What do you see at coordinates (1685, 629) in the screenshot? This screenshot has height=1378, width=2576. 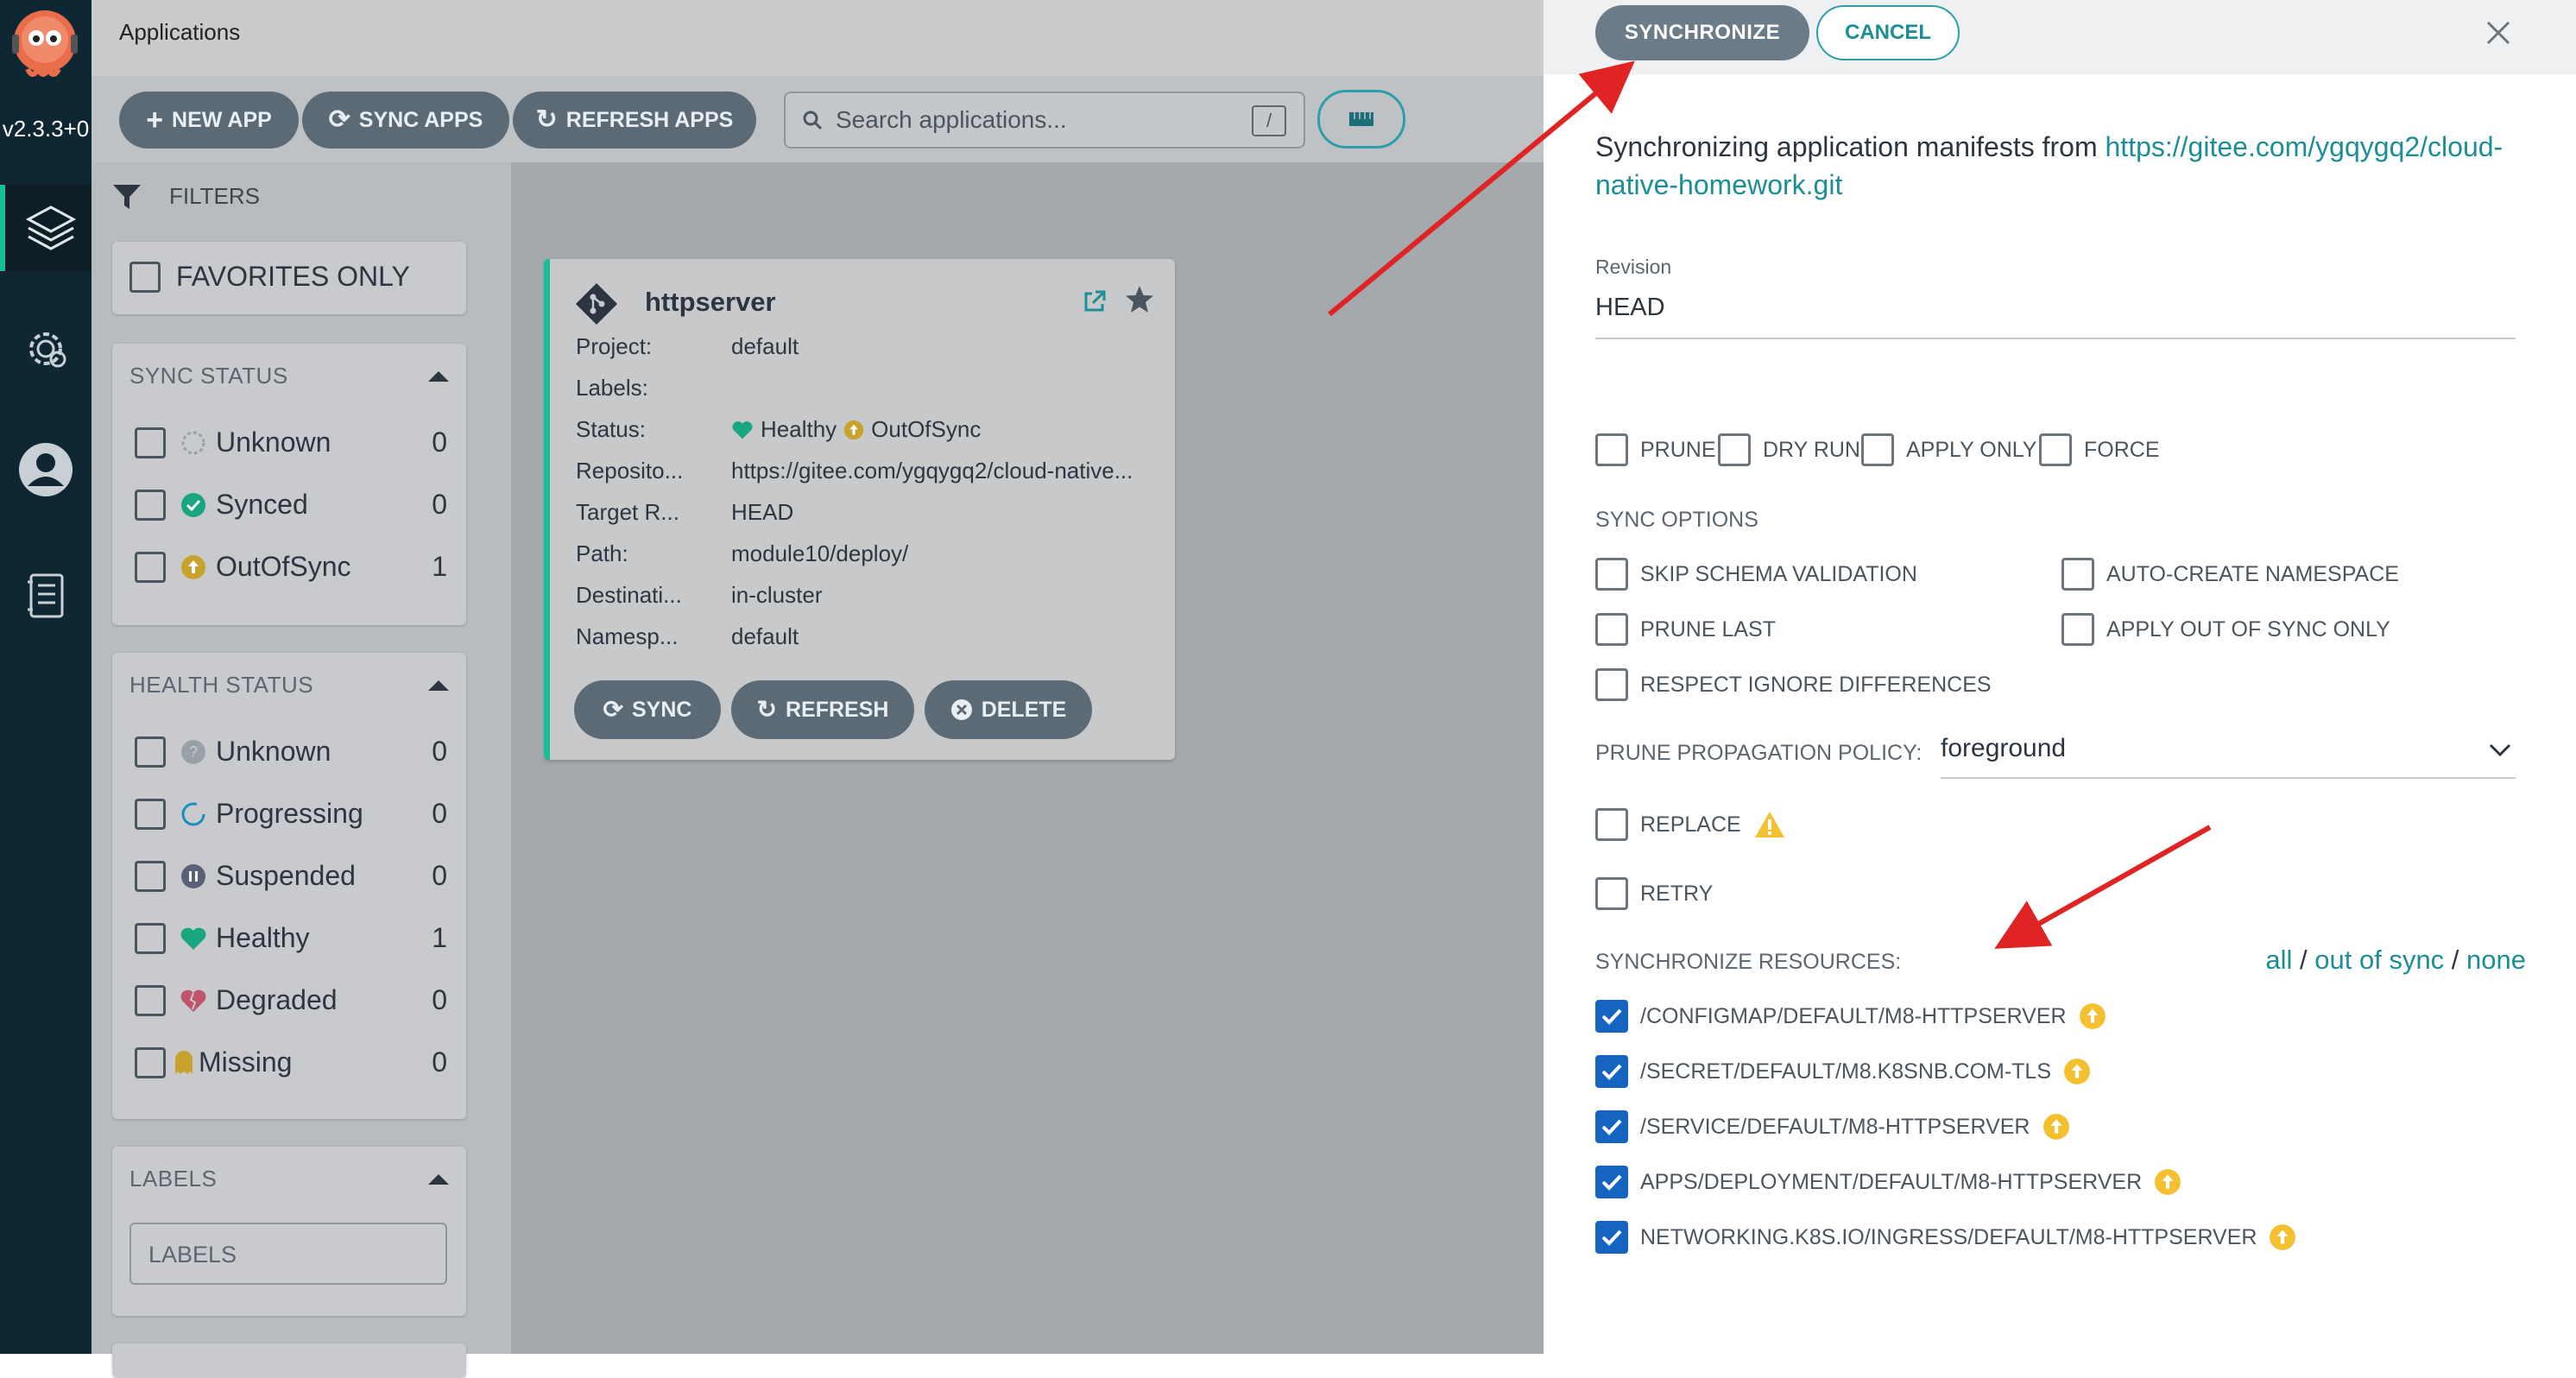 I see `prune-last-option: PRUNE LAST` at bounding box center [1685, 629].